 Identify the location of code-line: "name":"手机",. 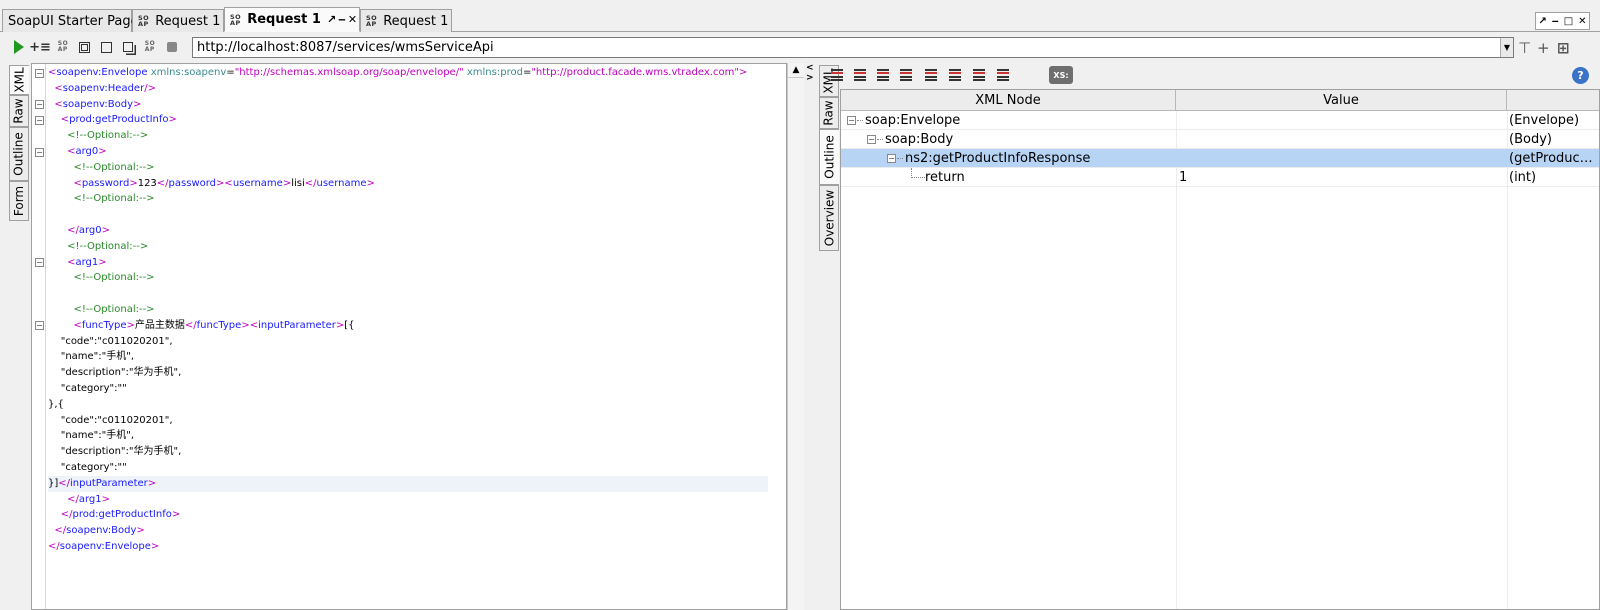
(408, 436).